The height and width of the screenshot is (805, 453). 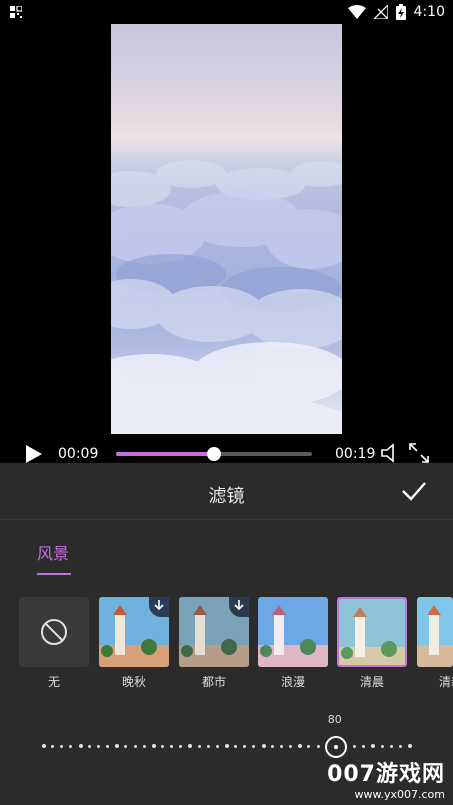 I want to click on tab-underline, so click(x=54, y=574).